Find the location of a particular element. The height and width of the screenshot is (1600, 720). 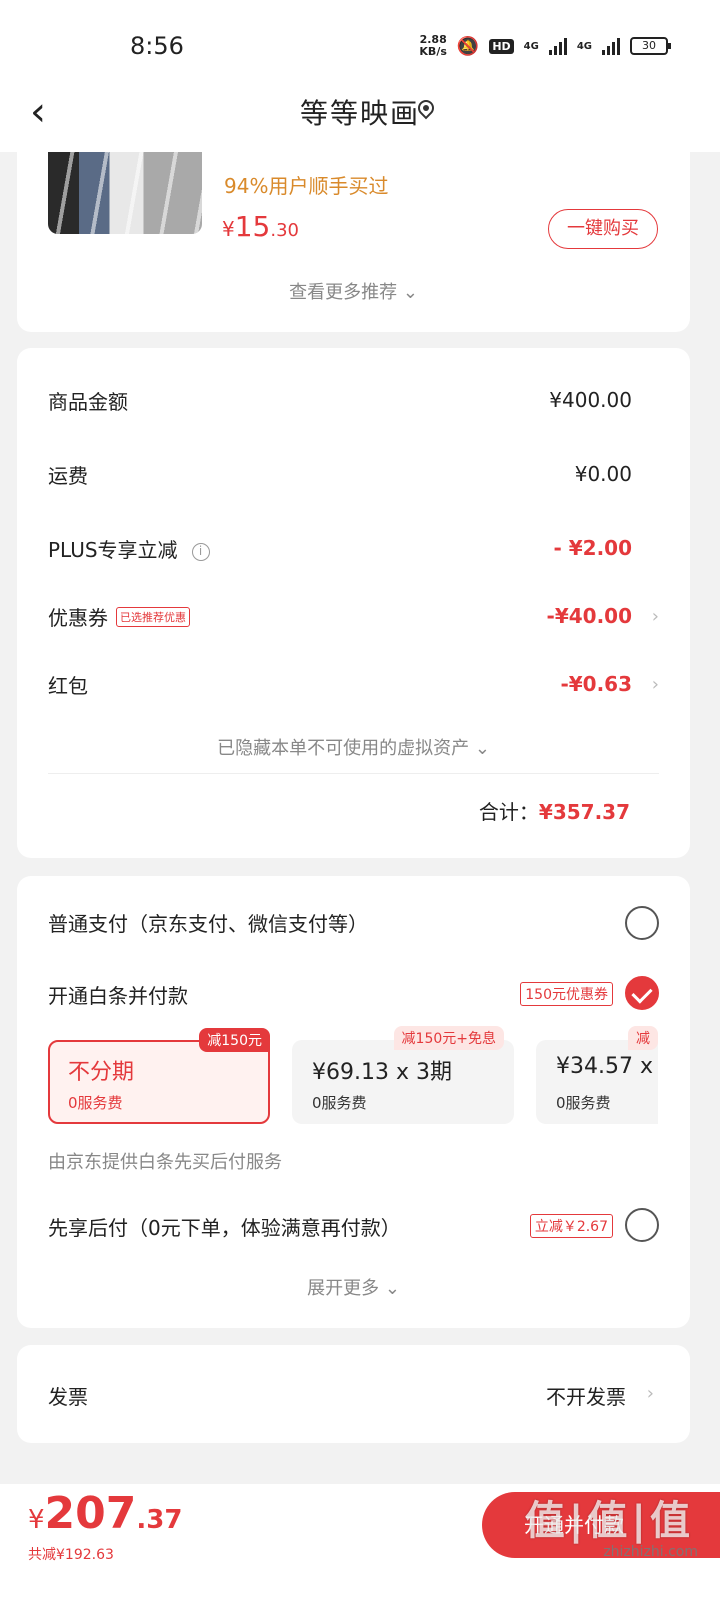

total-line: 合计：¥357.37 is located at coordinates (554, 812).